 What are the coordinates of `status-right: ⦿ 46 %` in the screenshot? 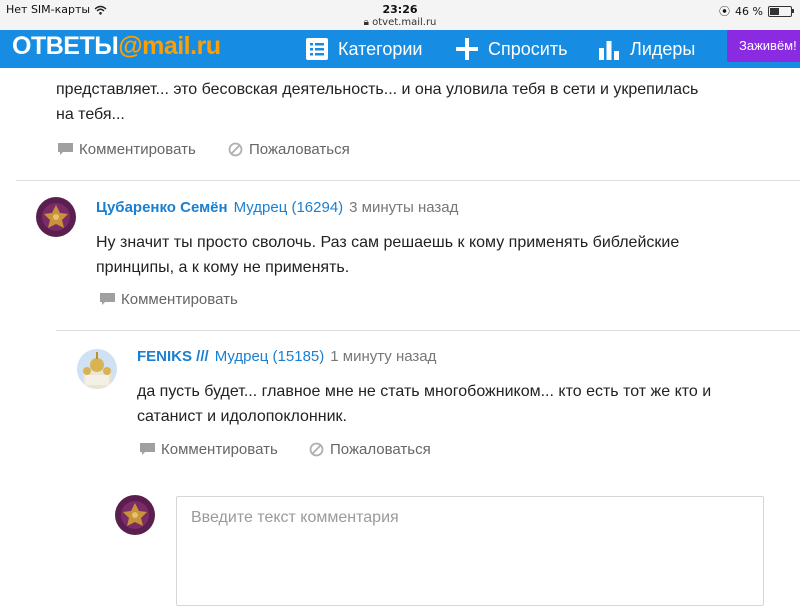 It's located at (756, 11).